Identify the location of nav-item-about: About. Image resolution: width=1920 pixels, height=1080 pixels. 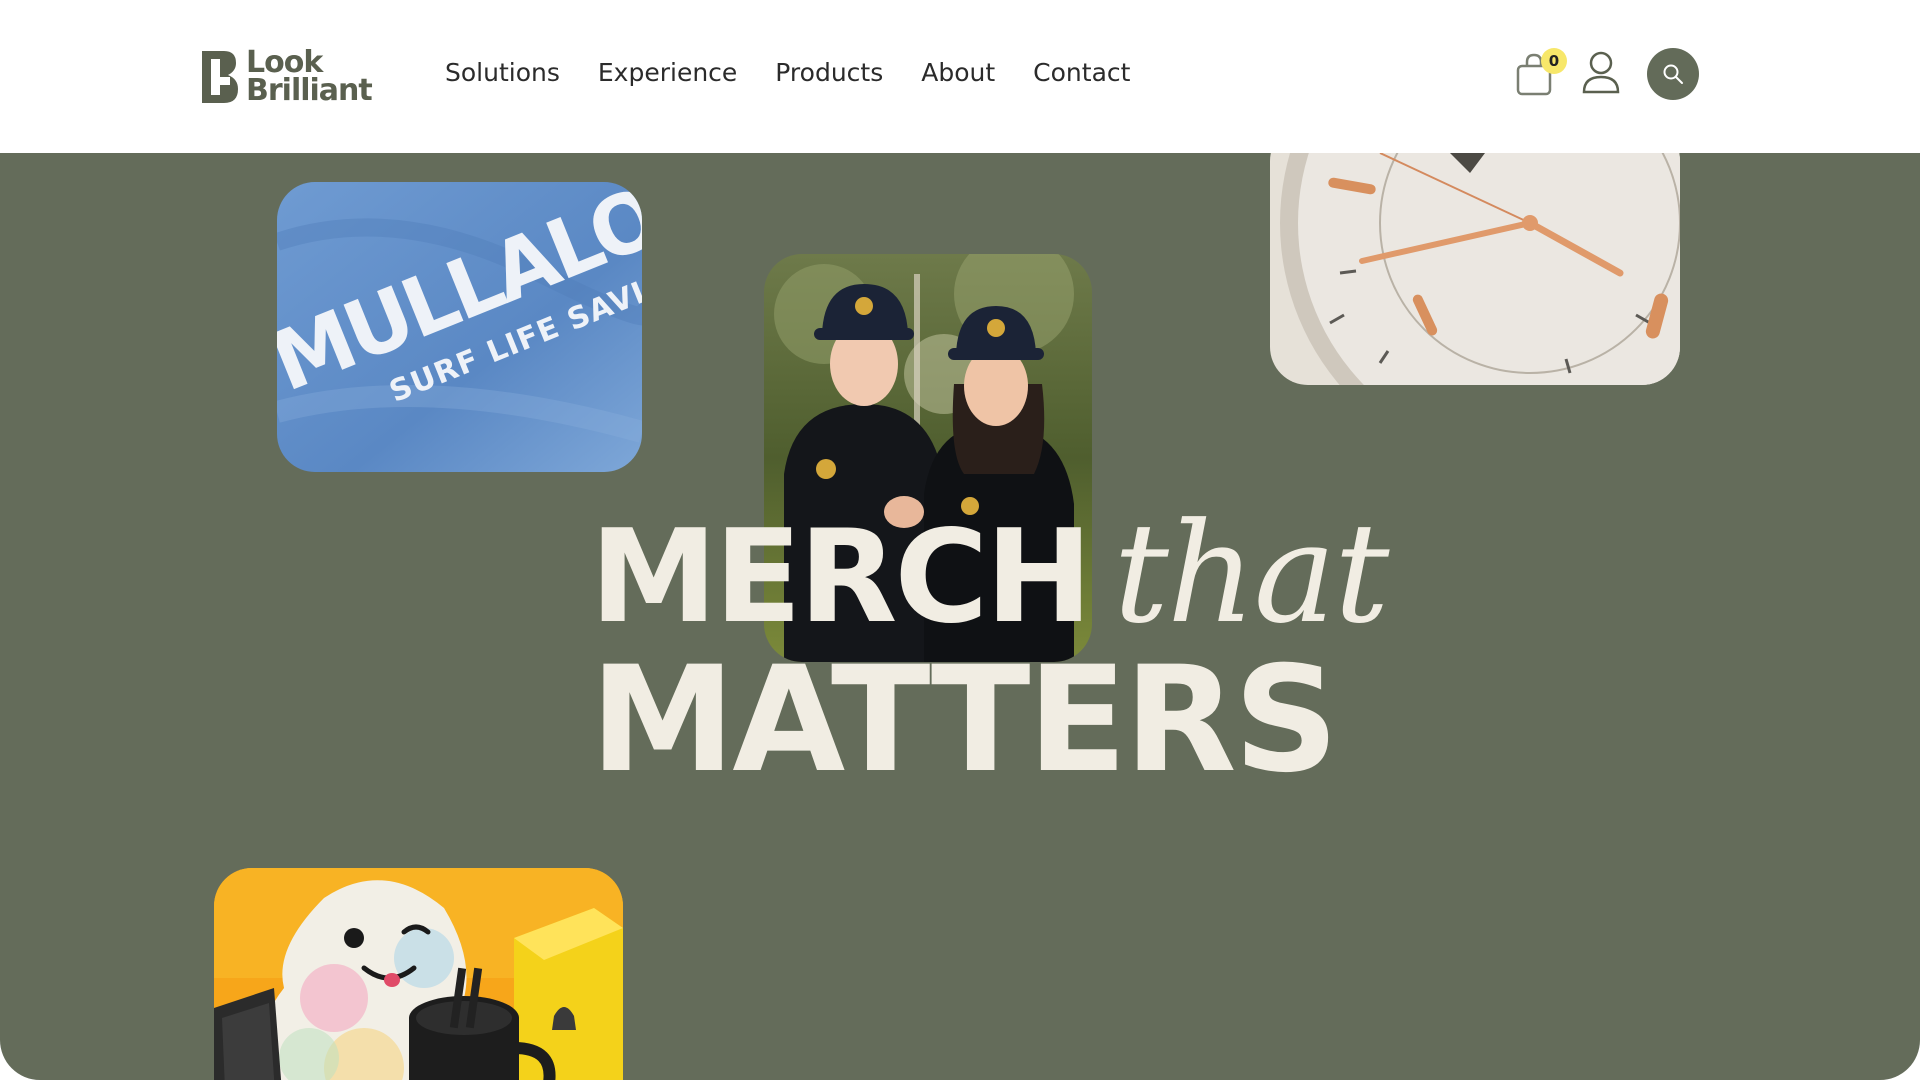
(958, 72).